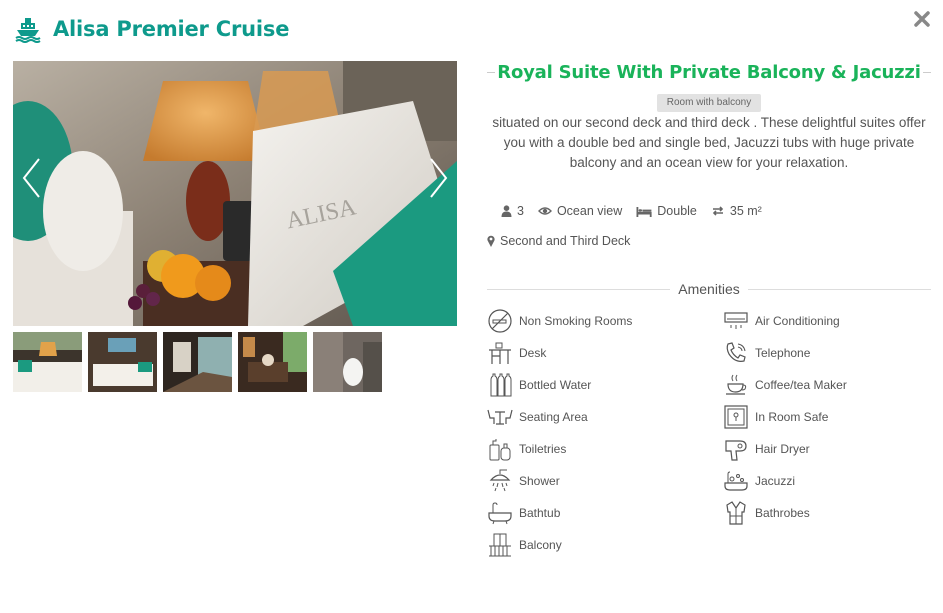 This screenshot has width=943, height=613. What do you see at coordinates (736, 481) in the screenshot?
I see `jacuzzi-icon` at bounding box center [736, 481].